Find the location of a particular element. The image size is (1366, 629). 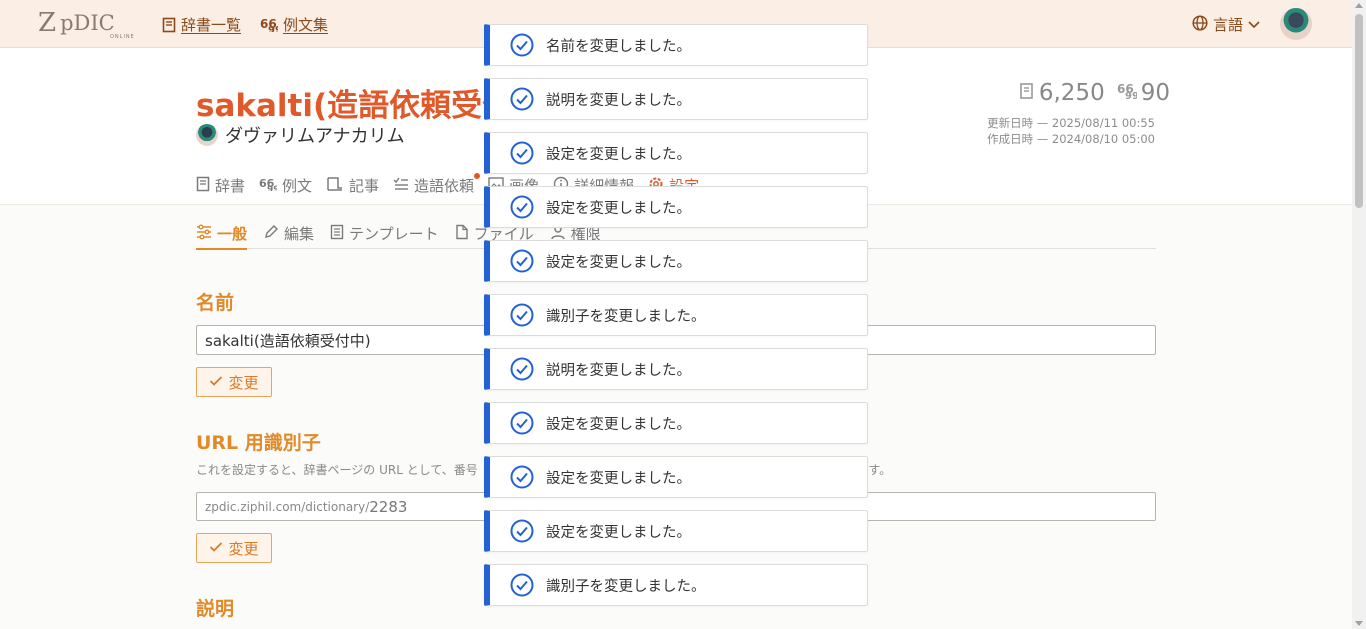

logo-mark: Z is located at coordinates (47, 23).